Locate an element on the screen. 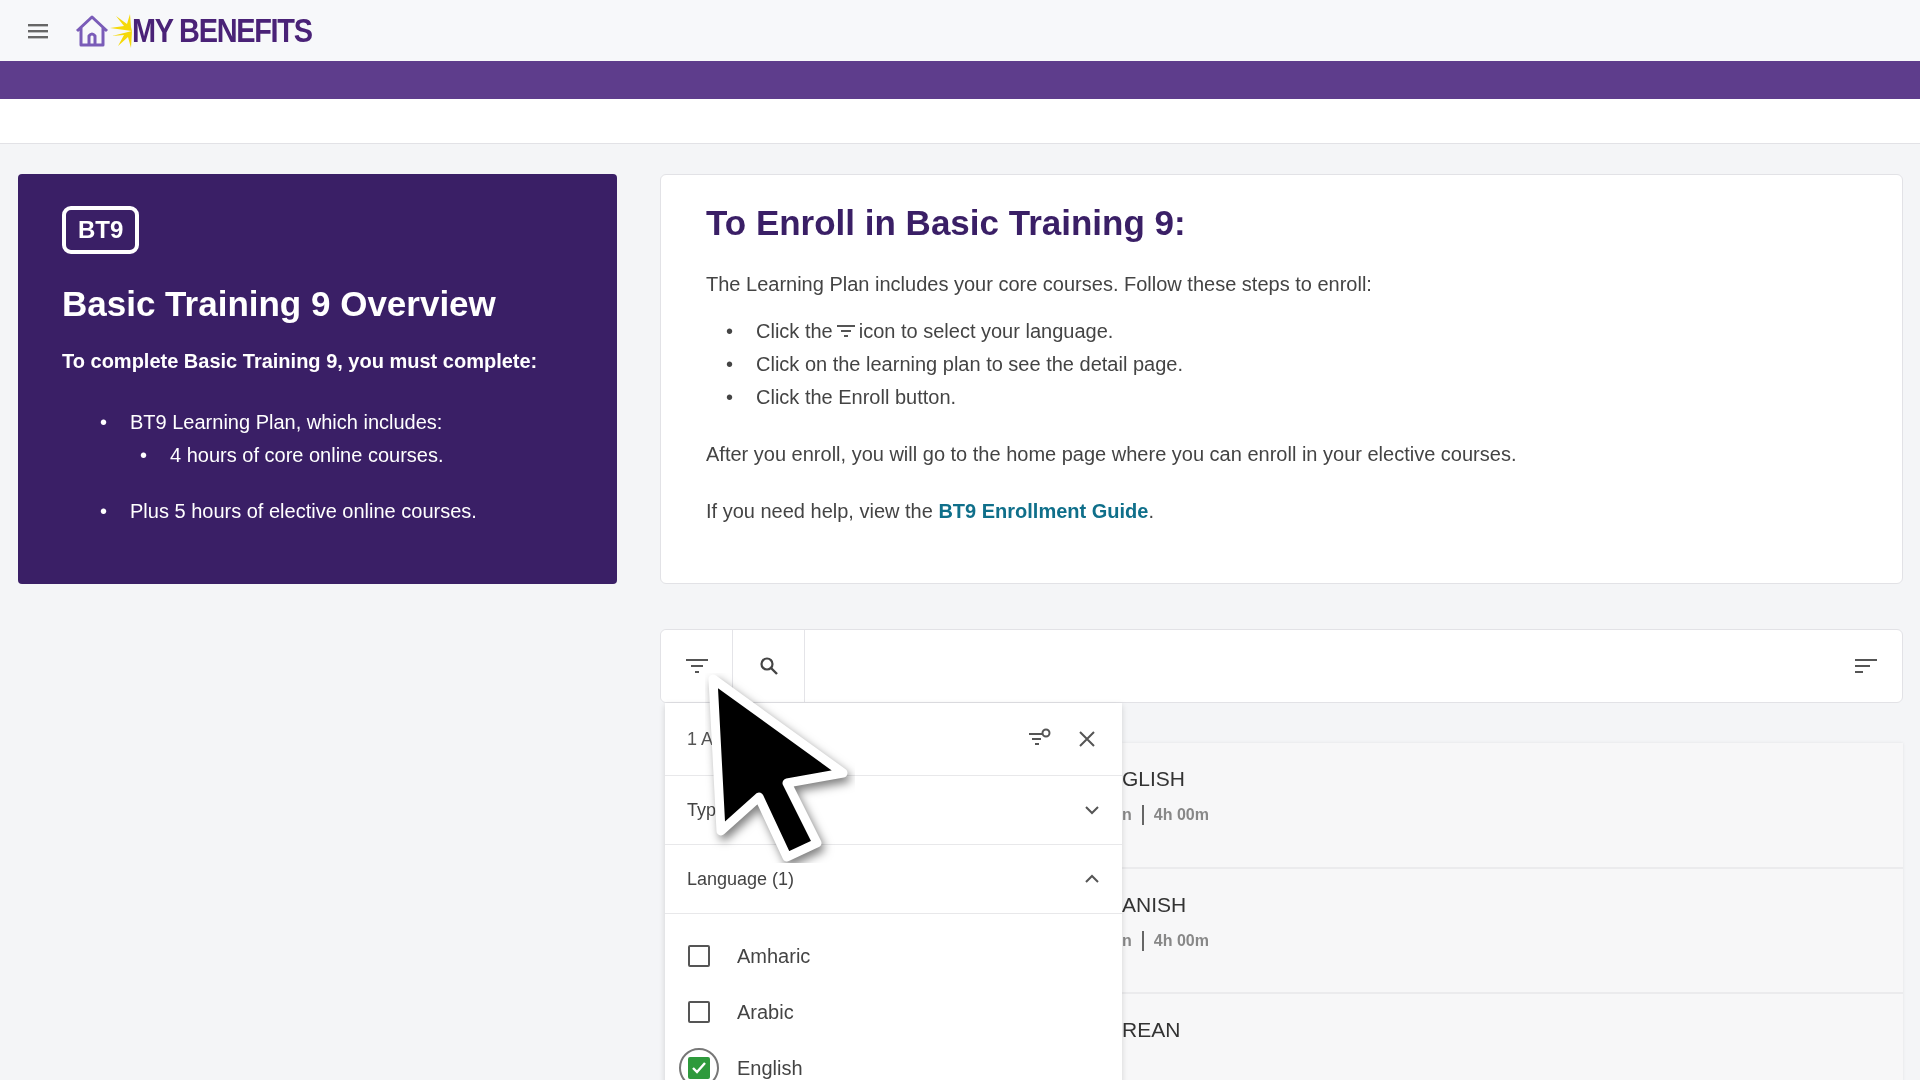  option-label: Arabic is located at coordinates (765, 1012).